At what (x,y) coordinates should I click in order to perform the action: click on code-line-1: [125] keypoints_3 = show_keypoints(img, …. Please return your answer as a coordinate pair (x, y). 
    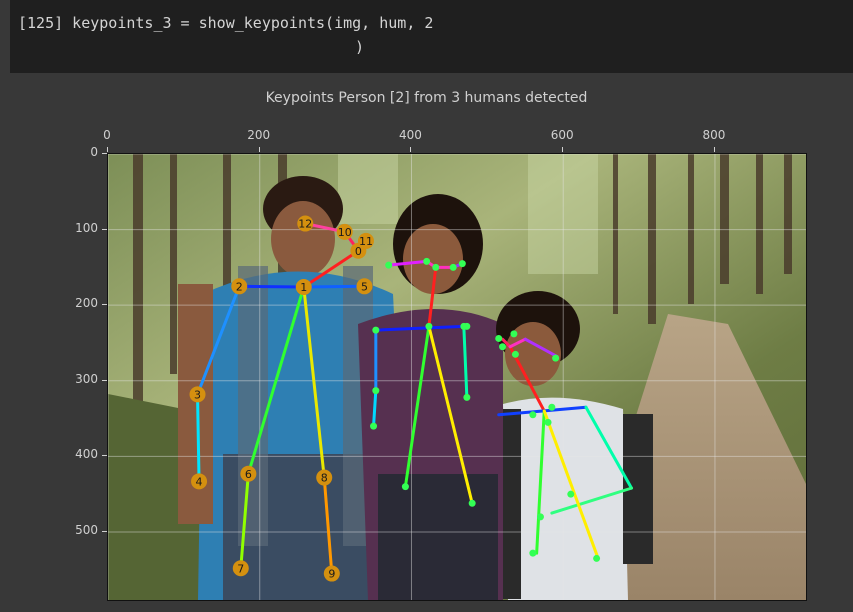
    Looking at the image, I should click on (226, 23).